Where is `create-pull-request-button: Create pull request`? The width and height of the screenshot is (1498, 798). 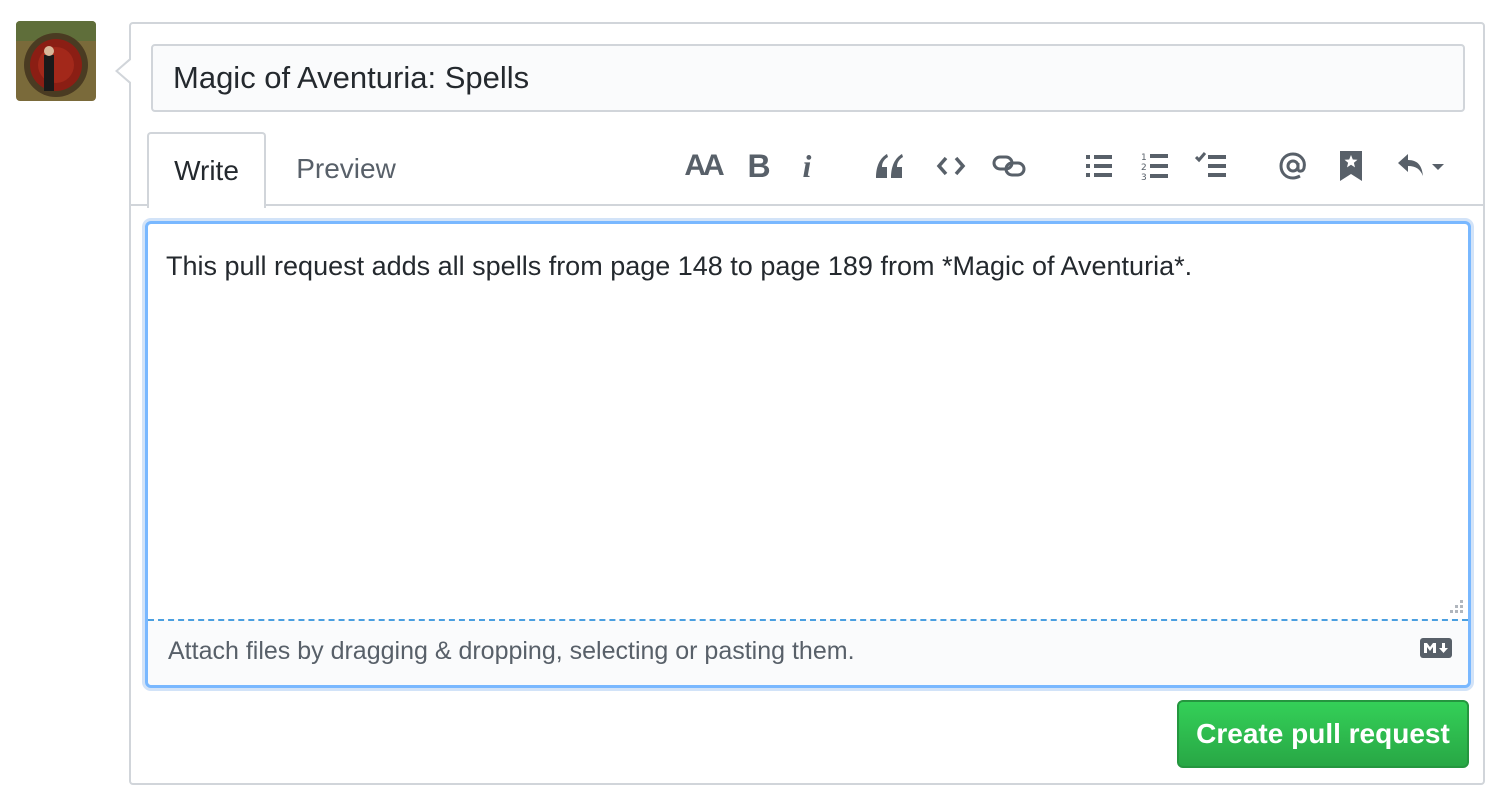 create-pull-request-button: Create pull request is located at coordinates (1323, 734).